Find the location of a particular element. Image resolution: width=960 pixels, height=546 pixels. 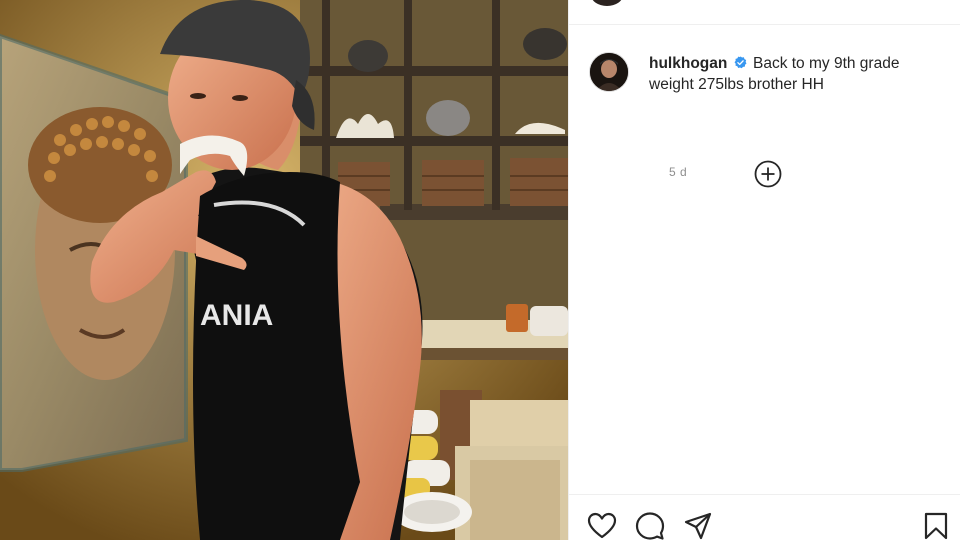

like-button is located at coordinates (602, 526).